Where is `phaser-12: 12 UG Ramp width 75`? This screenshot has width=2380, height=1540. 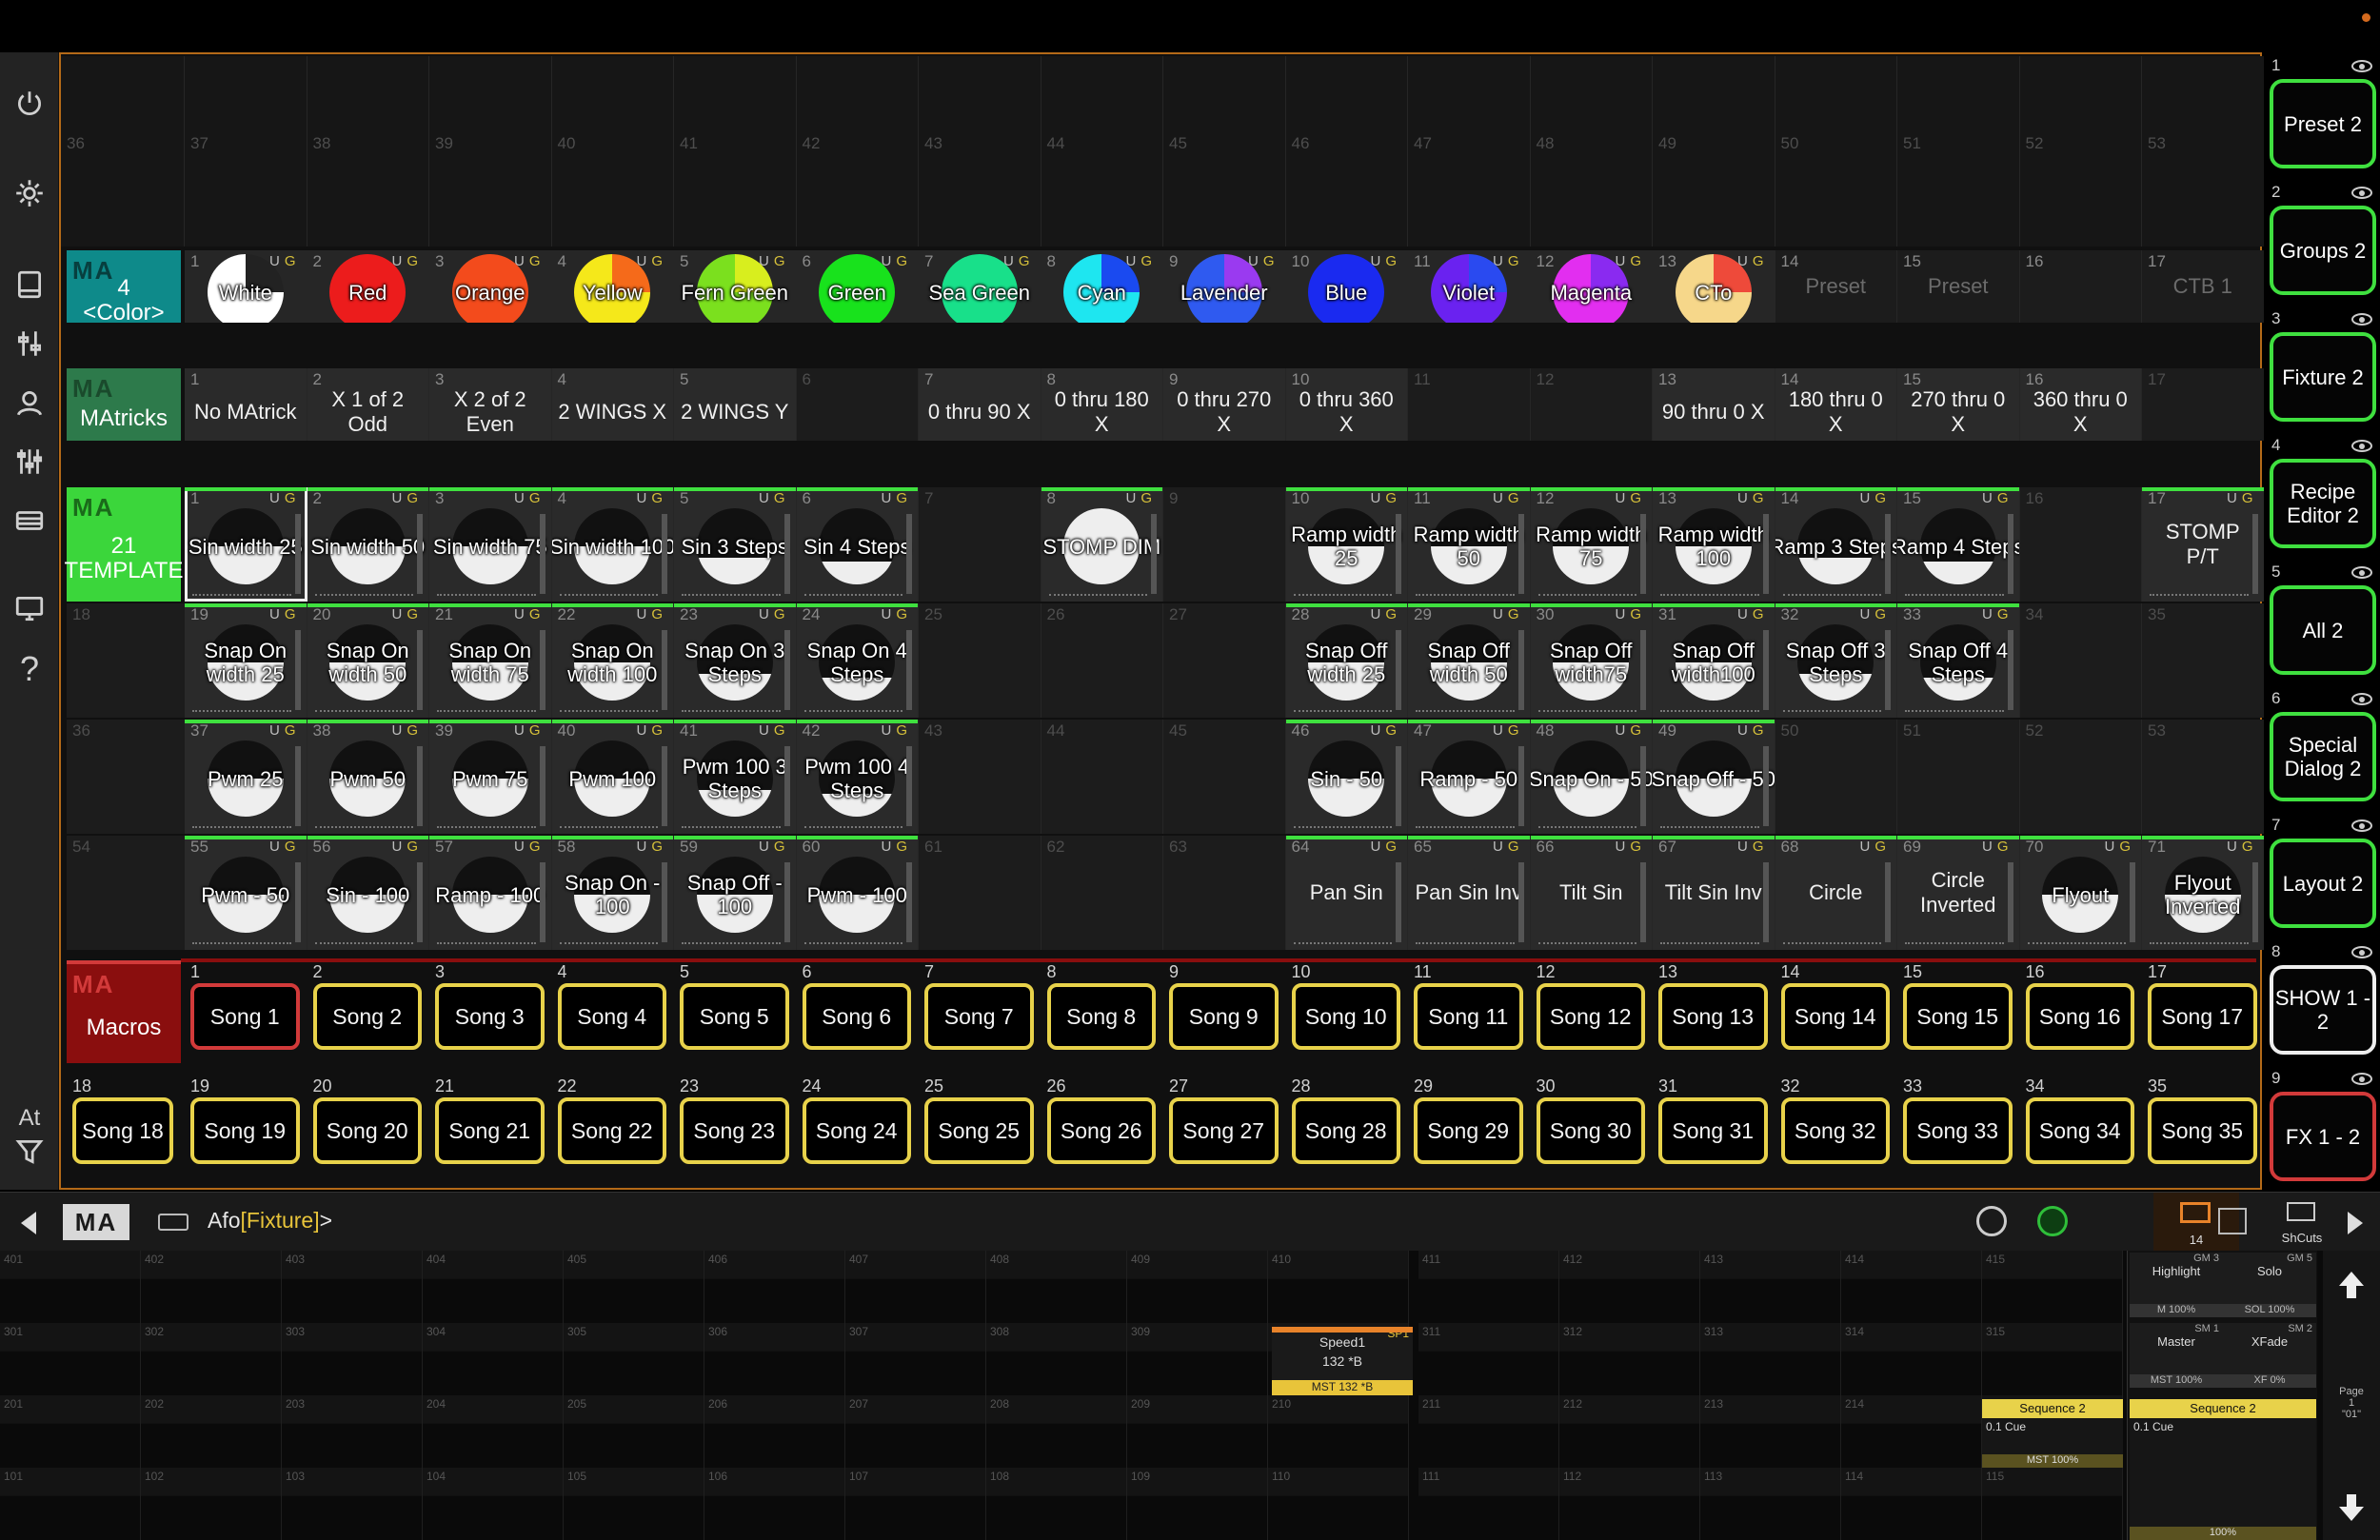 phaser-12: 12 UG Ramp width 75 is located at coordinates (1591, 544).